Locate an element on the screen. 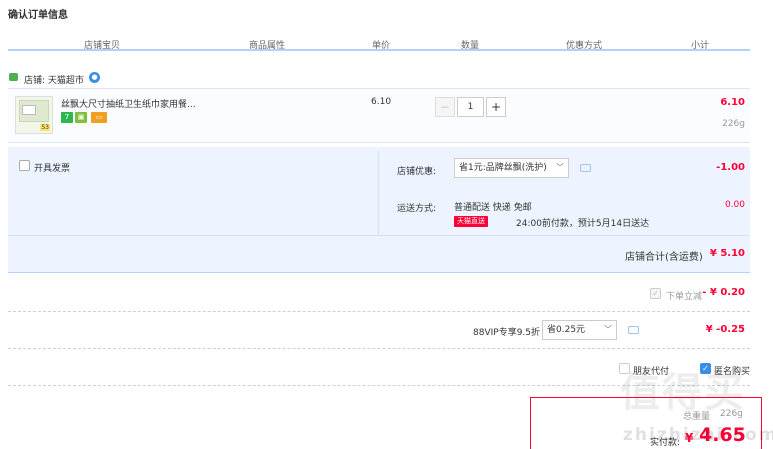 This screenshot has width=773, height=449. shop-discount-selected: 省1元:品牌丝飘(洗护) is located at coordinates (503, 168).